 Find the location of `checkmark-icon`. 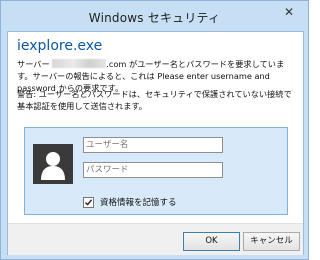

checkmark-icon is located at coordinates (89, 202).